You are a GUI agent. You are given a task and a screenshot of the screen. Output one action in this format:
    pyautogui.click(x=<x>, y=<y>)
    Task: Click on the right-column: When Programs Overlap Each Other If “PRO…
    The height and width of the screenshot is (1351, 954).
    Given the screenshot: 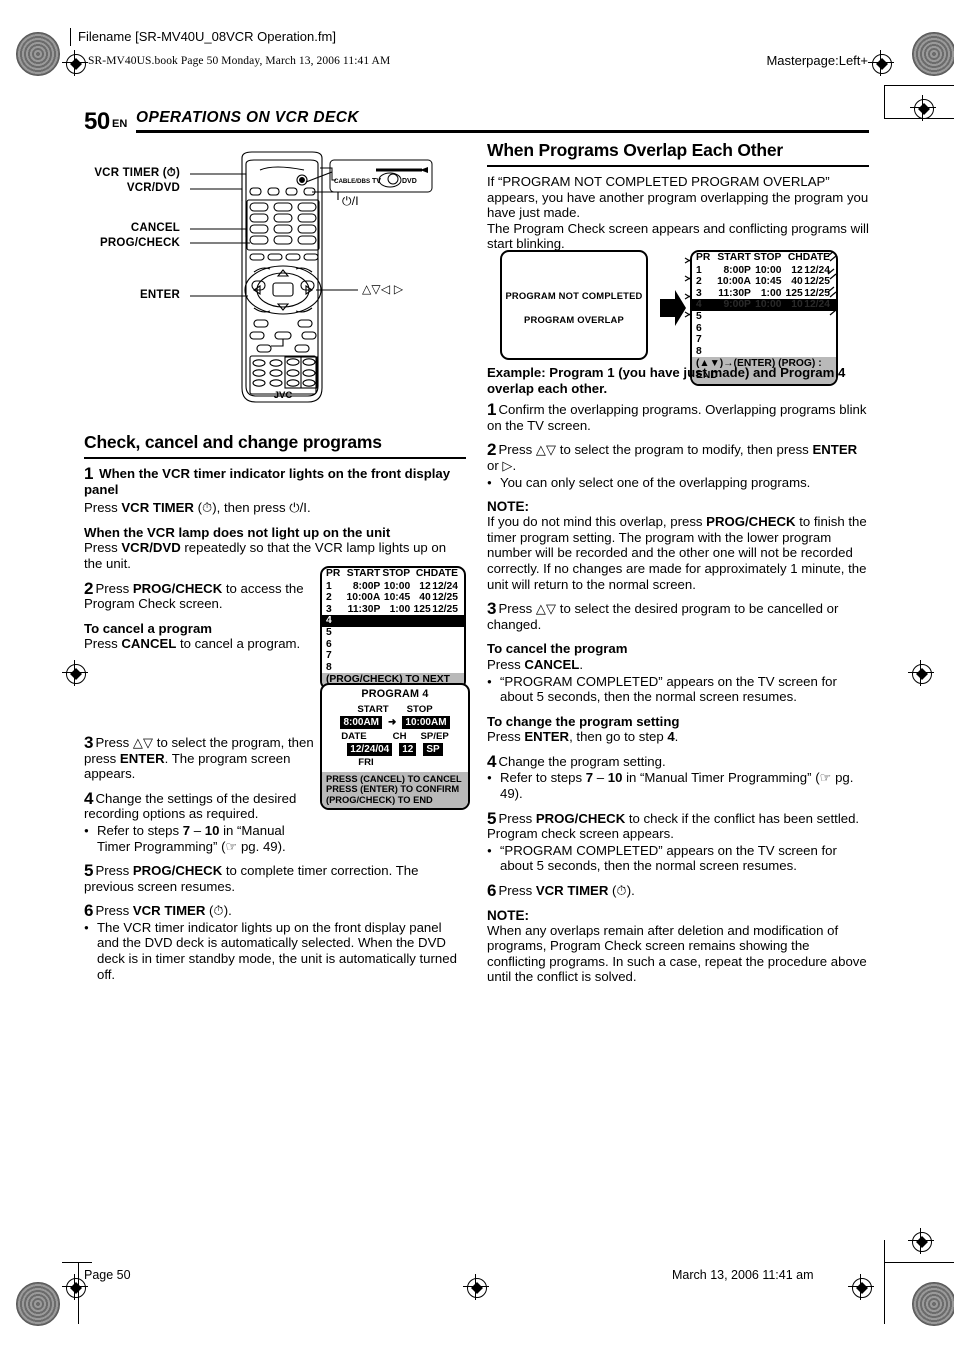 What is the action you would take?
    pyautogui.click(x=678, y=200)
    